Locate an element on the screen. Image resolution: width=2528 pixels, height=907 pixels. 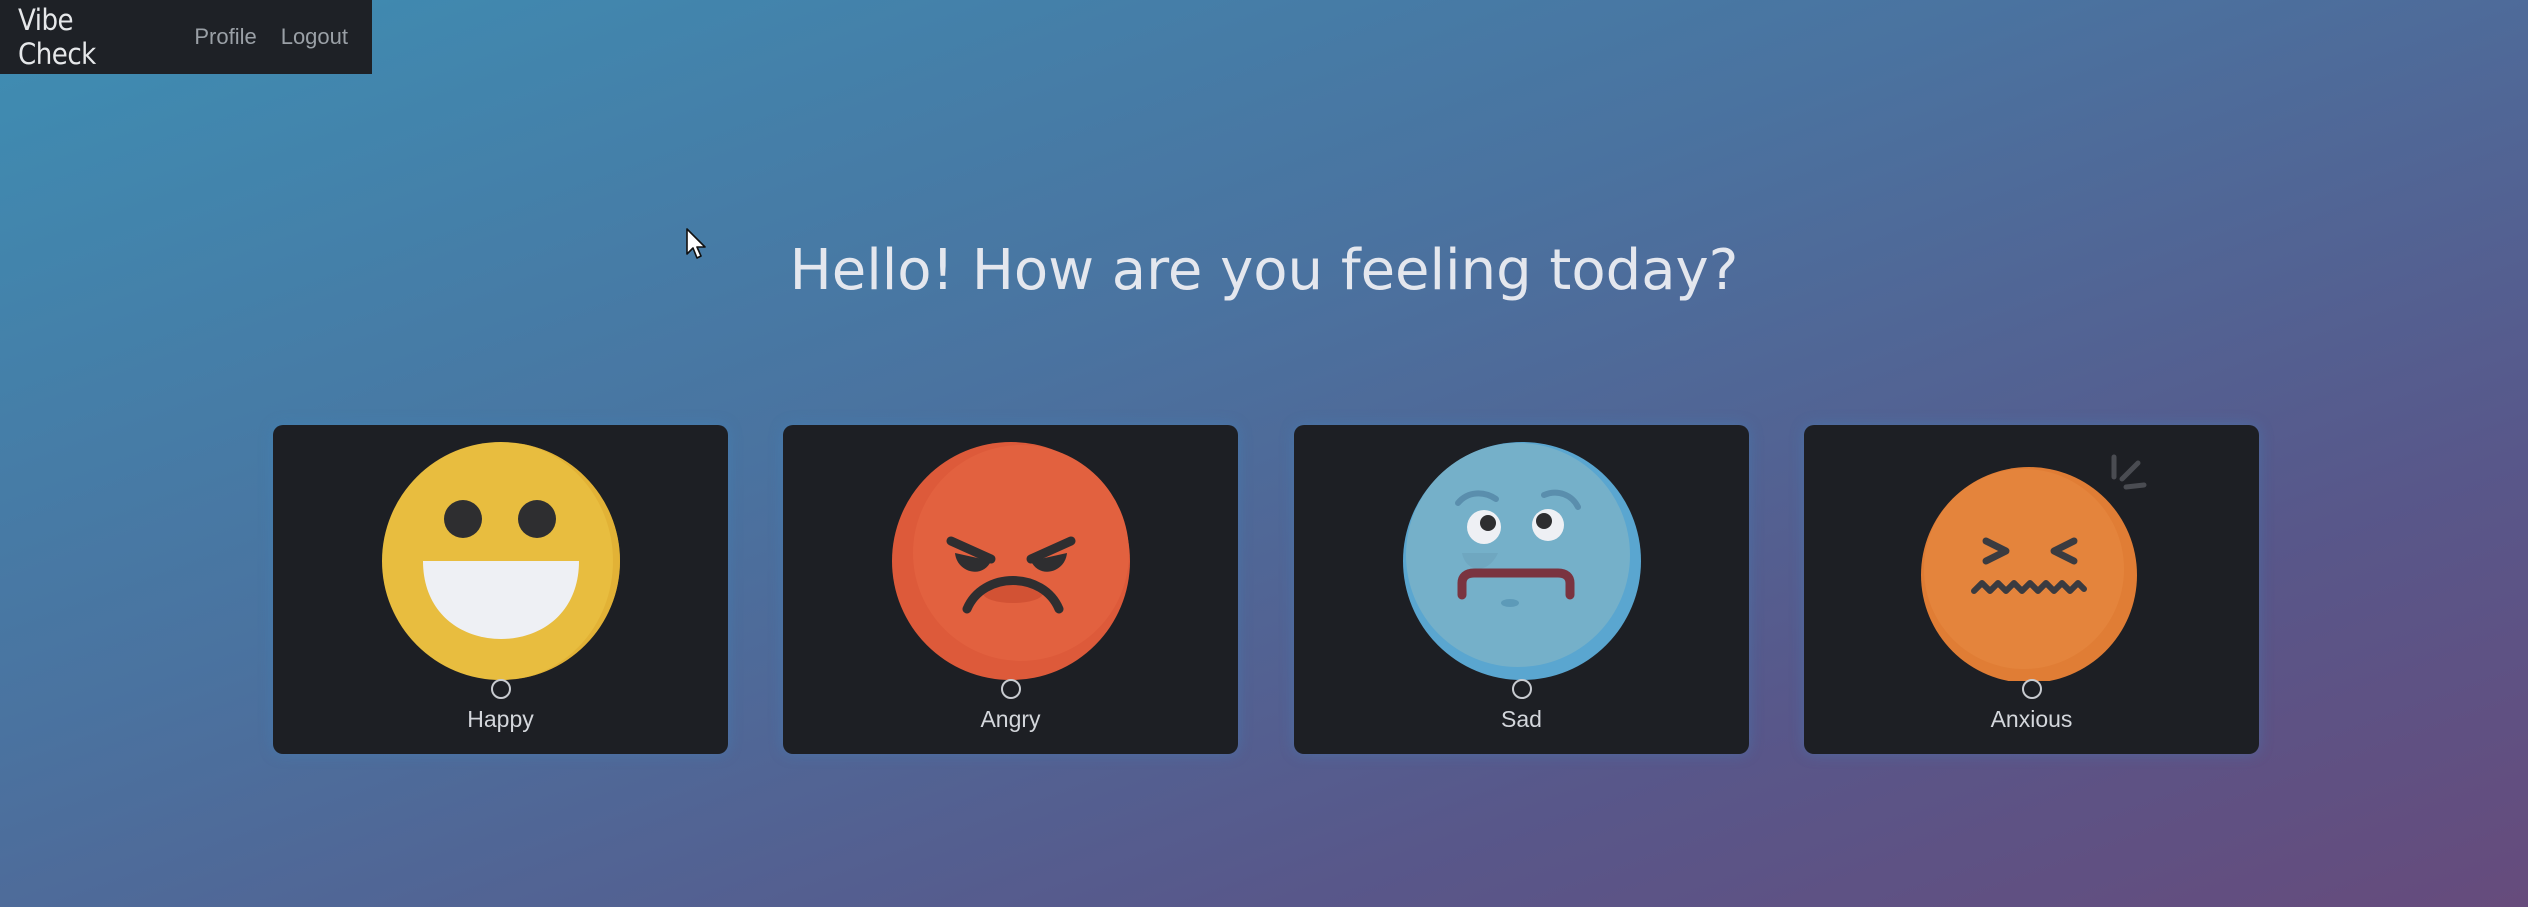
mood-radio-angry is located at coordinates (1010, 689).